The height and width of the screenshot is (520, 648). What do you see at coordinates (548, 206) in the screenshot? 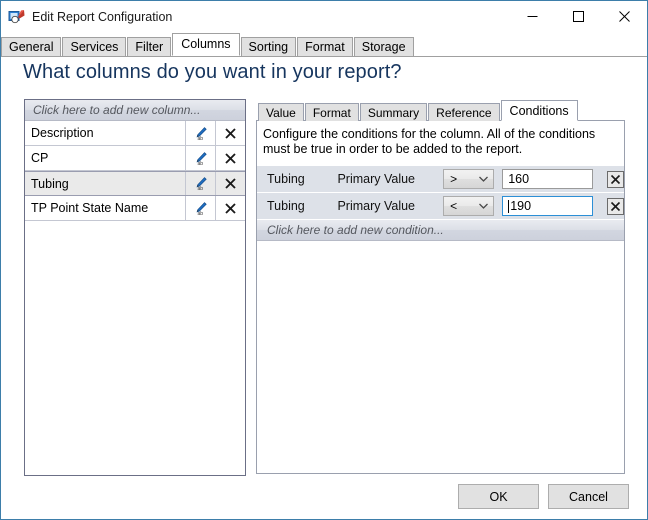
I see `condition-value-input: 190` at bounding box center [548, 206].